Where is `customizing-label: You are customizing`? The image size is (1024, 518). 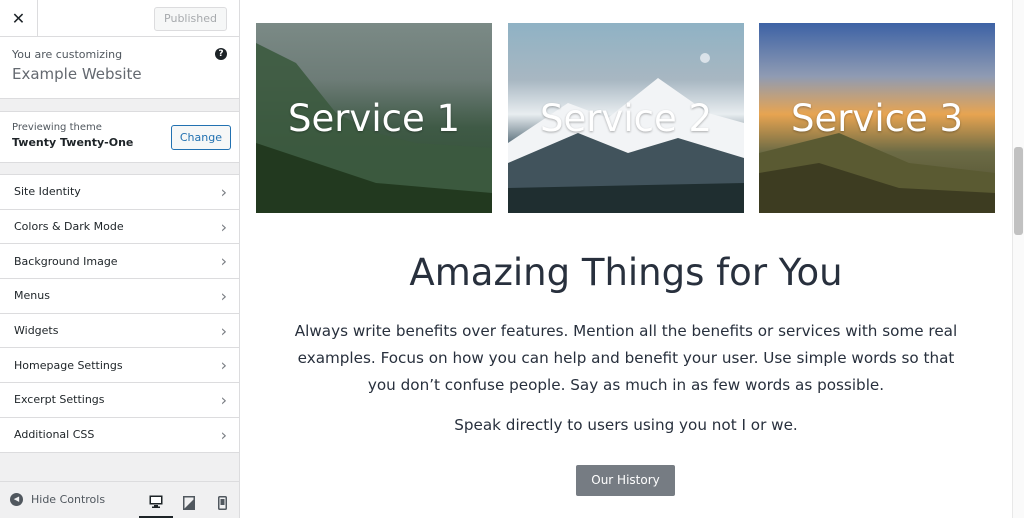
customizing-label: You are customizing is located at coordinates (67, 54).